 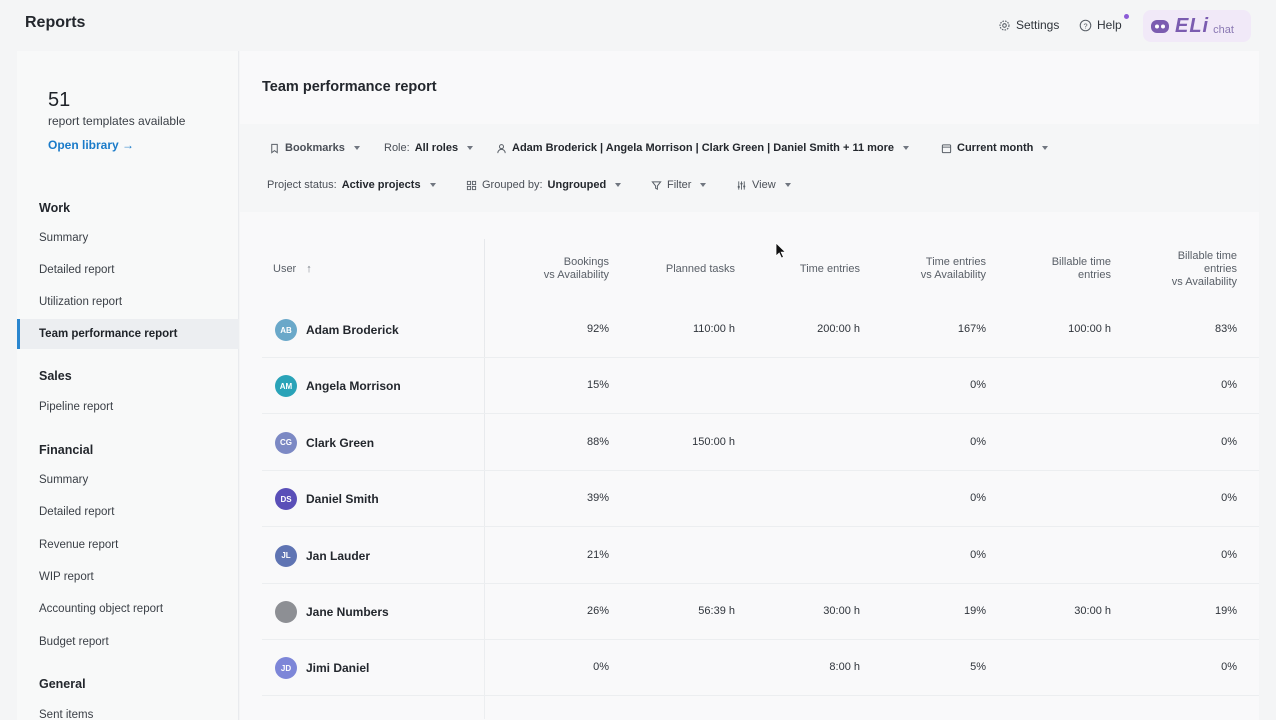 I want to click on table-row: DS Daniel Smith 39% 0% 0%, so click(x=760, y=499).